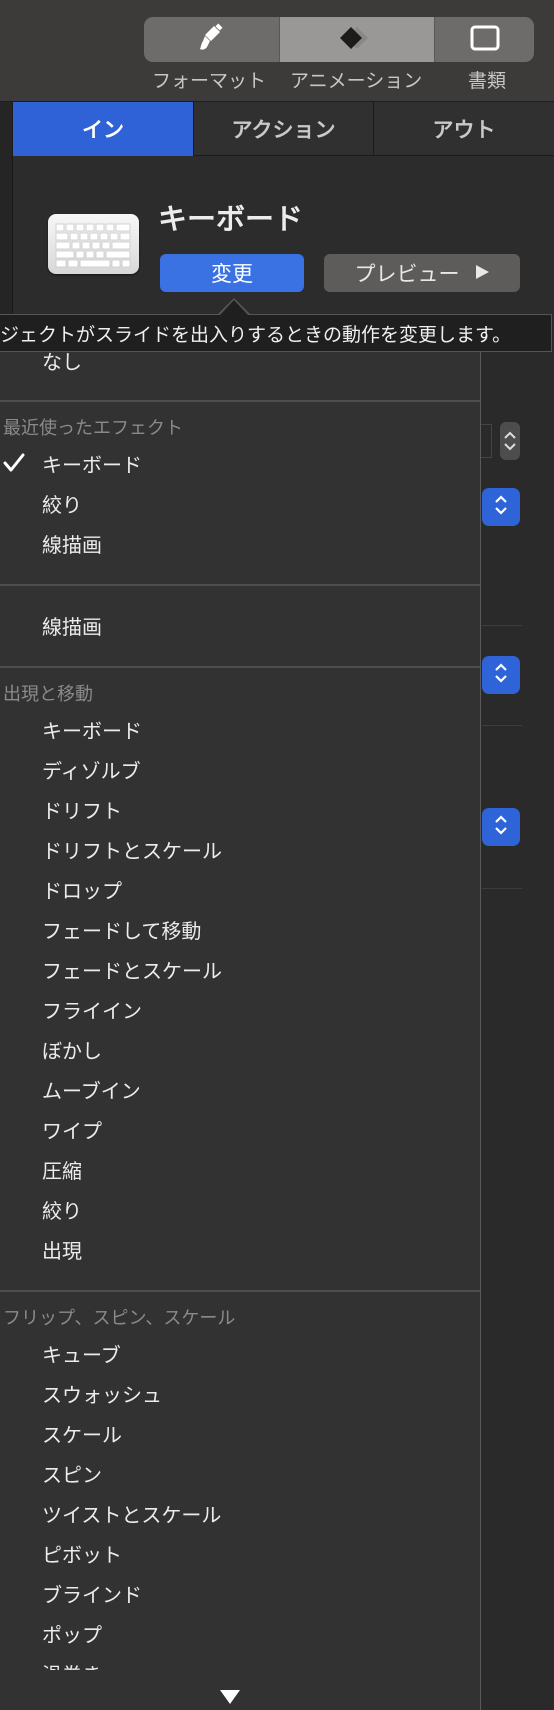  I want to click on animate-button, so click(357, 39).